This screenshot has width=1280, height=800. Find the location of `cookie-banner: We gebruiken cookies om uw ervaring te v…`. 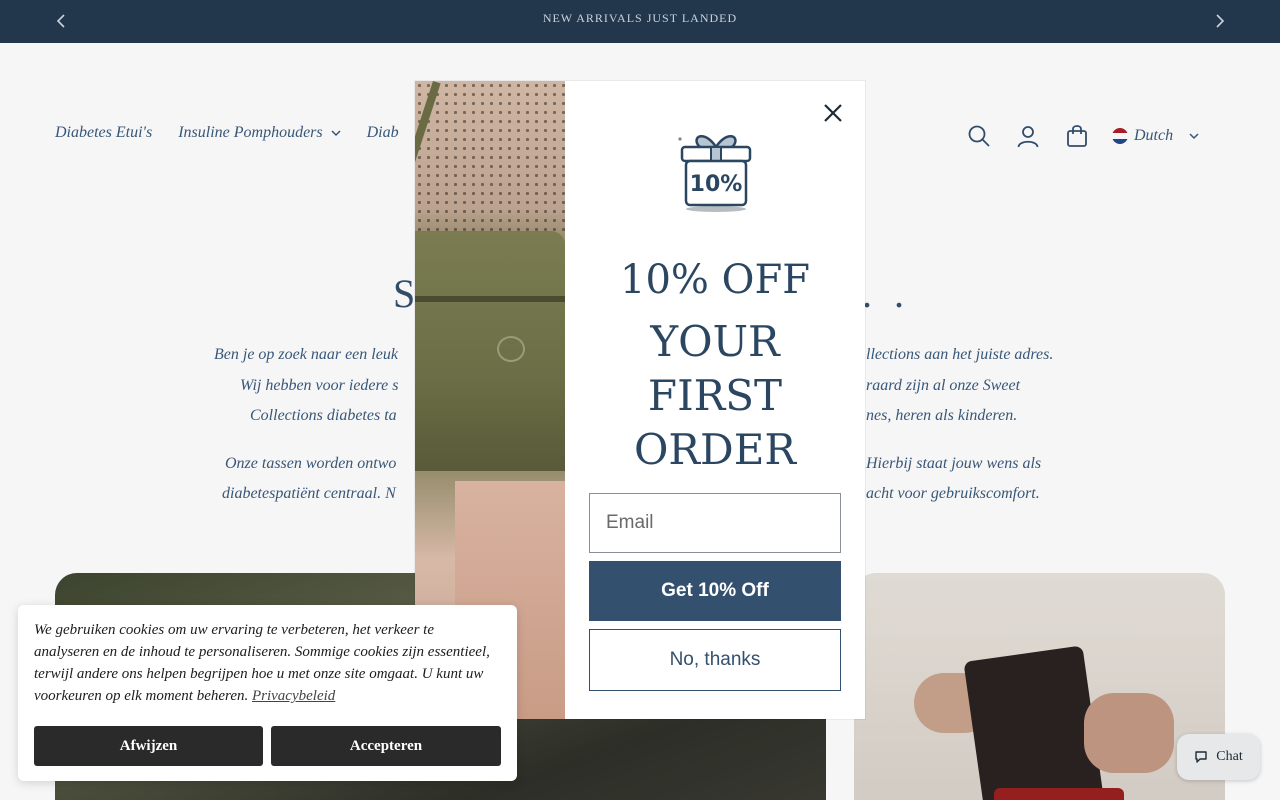

cookie-banner: We gebruiken cookies om uw ervaring te v… is located at coordinates (267, 693).